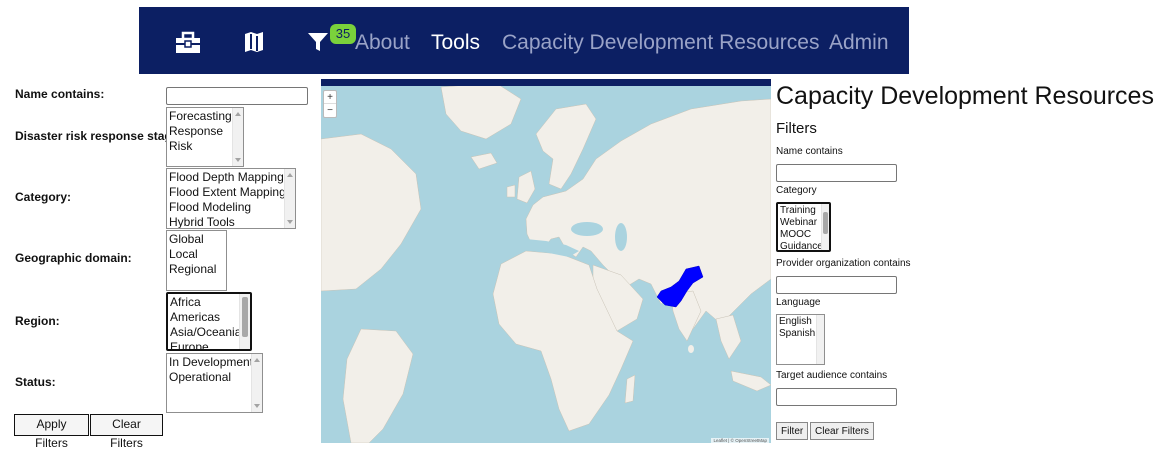 The image size is (1156, 453). What do you see at coordinates (842, 431) in the screenshot?
I see `right-clear-filters-button: Clear Filters` at bounding box center [842, 431].